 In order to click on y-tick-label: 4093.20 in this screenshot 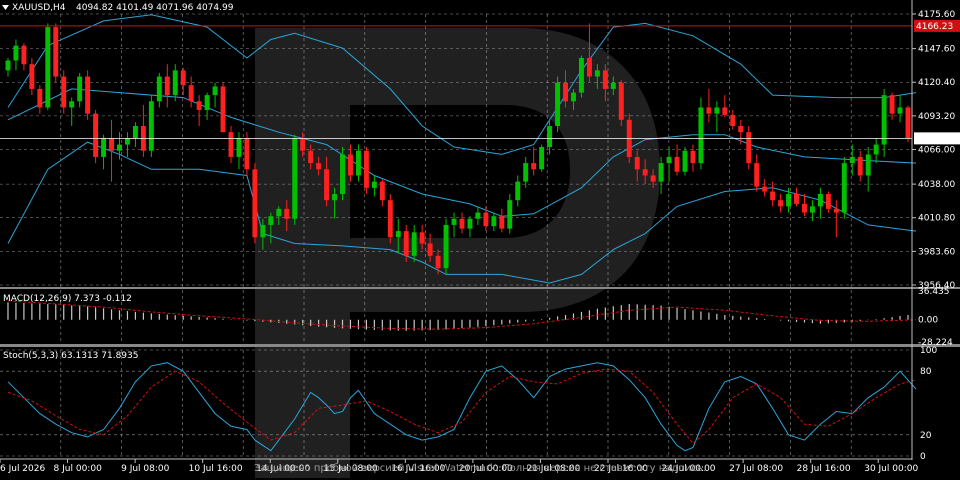, I will do `click(936, 117)`.